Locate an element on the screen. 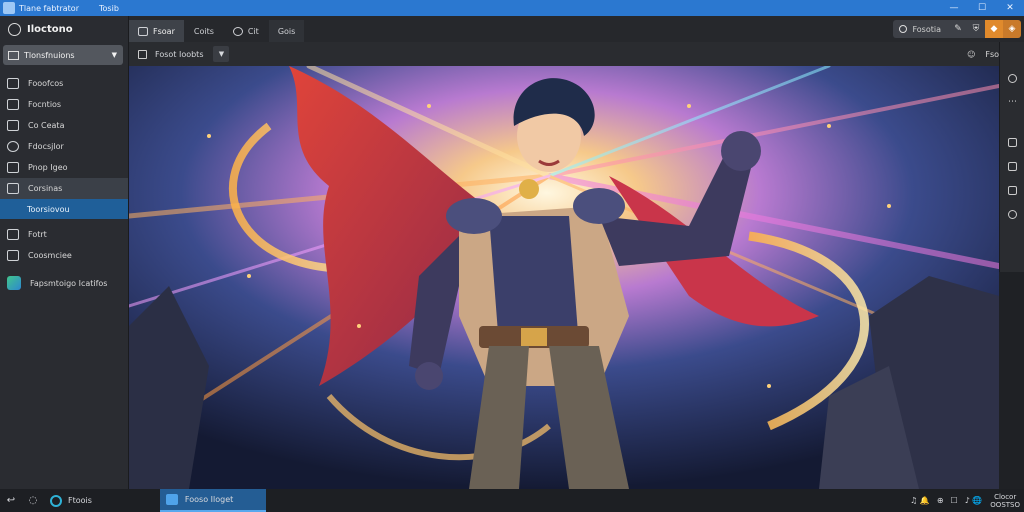 This screenshot has width=1024, height=512. tab-label: Gois is located at coordinates (286, 31).